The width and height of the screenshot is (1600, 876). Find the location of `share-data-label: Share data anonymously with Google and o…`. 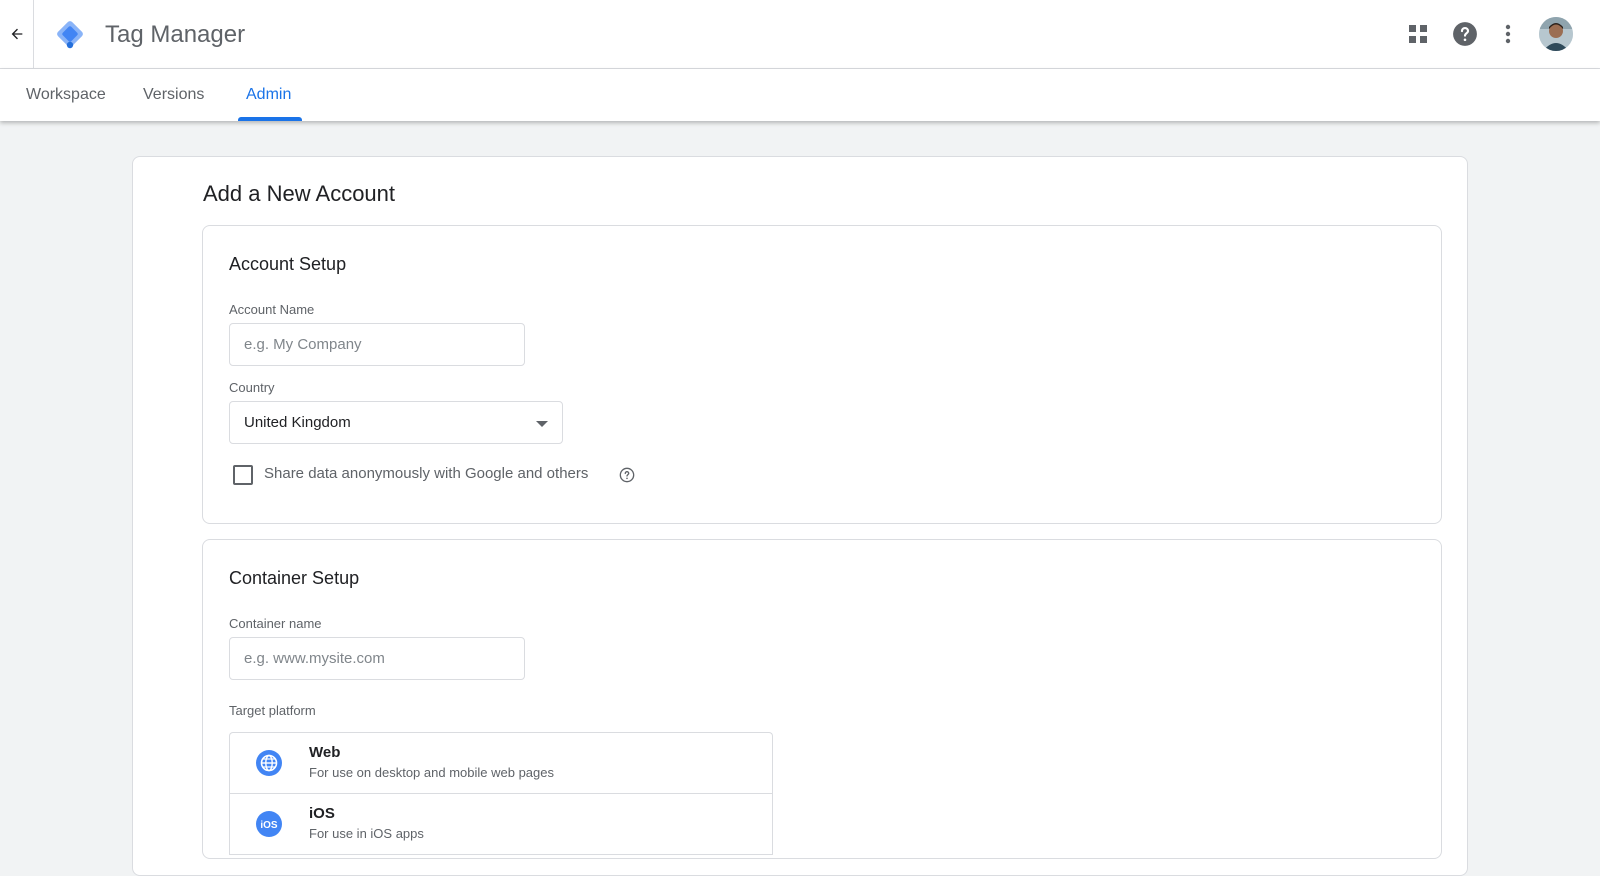

share-data-label: Share data anonymously with Google and o… is located at coordinates (426, 473).